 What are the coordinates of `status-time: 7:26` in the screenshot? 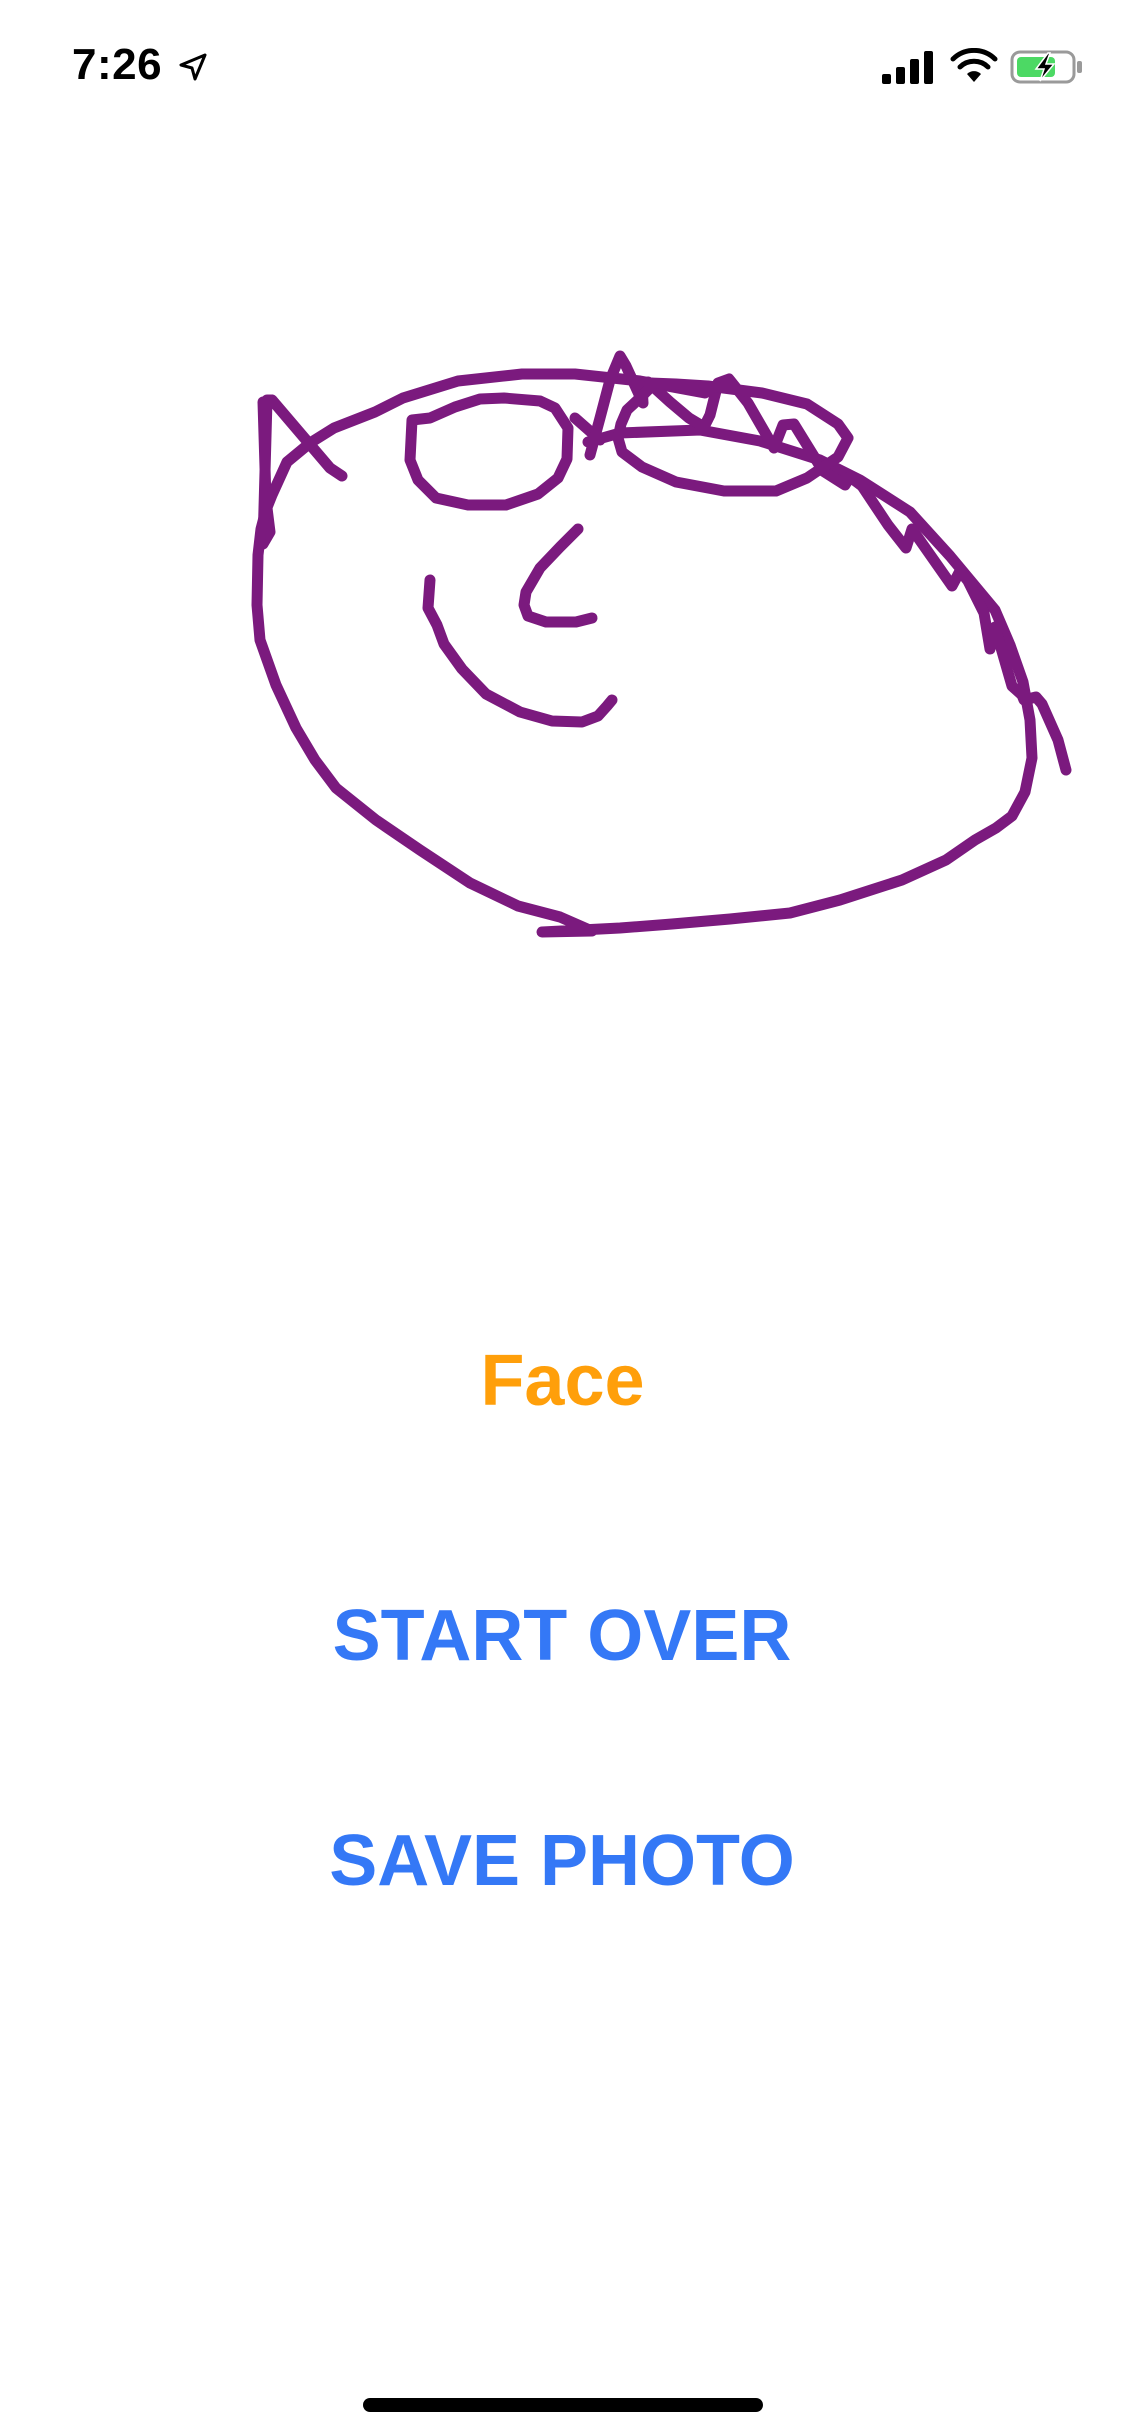 It's located at (117, 64).